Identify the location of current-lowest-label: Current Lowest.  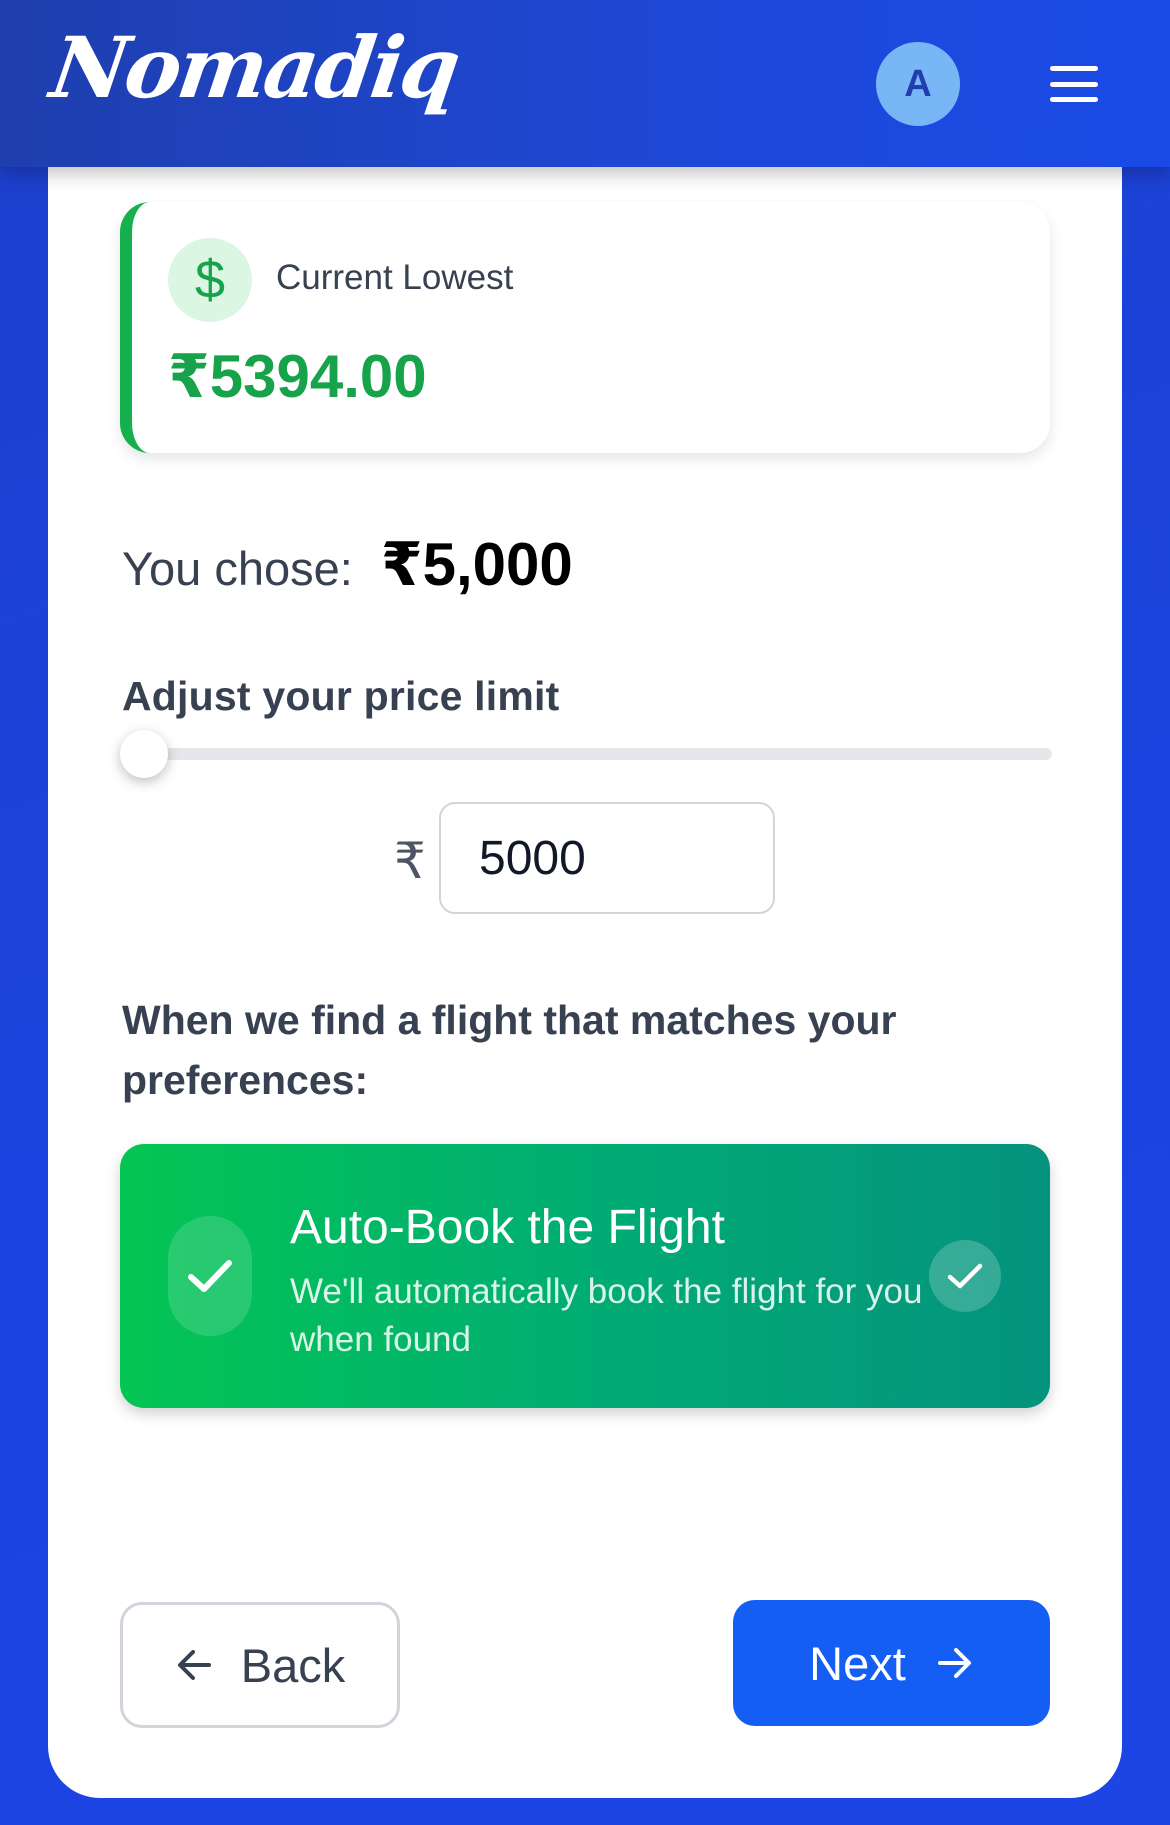
(395, 277).